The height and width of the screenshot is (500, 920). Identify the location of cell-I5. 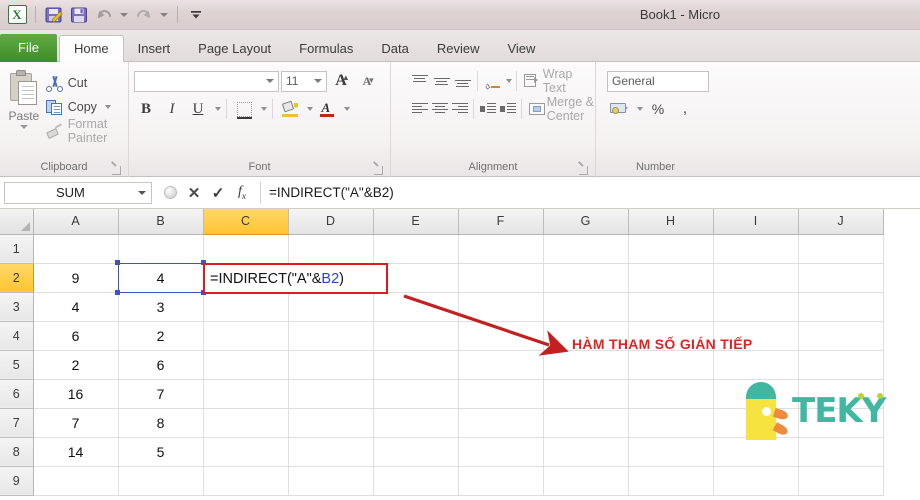
(756, 365).